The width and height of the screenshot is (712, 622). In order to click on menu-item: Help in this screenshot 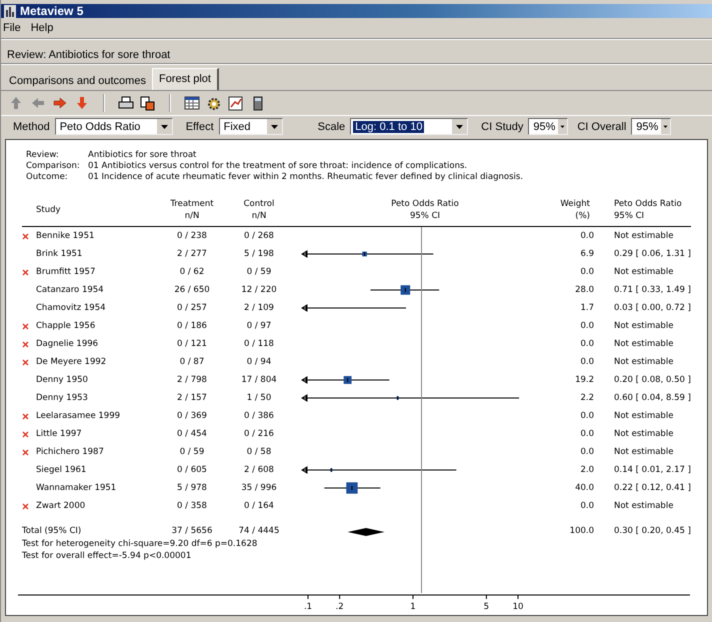, I will do `click(42, 28)`.